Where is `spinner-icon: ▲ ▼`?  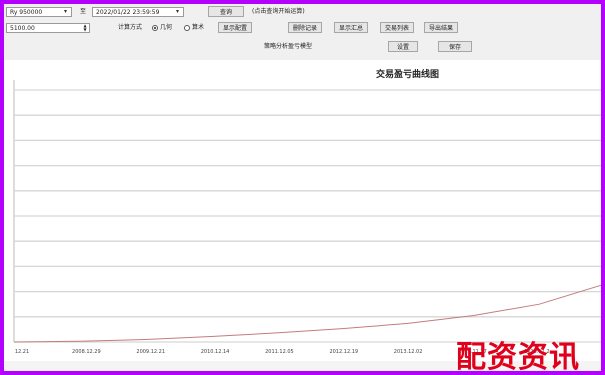
spinner-icon: ▲ ▼ is located at coordinates (85, 28).